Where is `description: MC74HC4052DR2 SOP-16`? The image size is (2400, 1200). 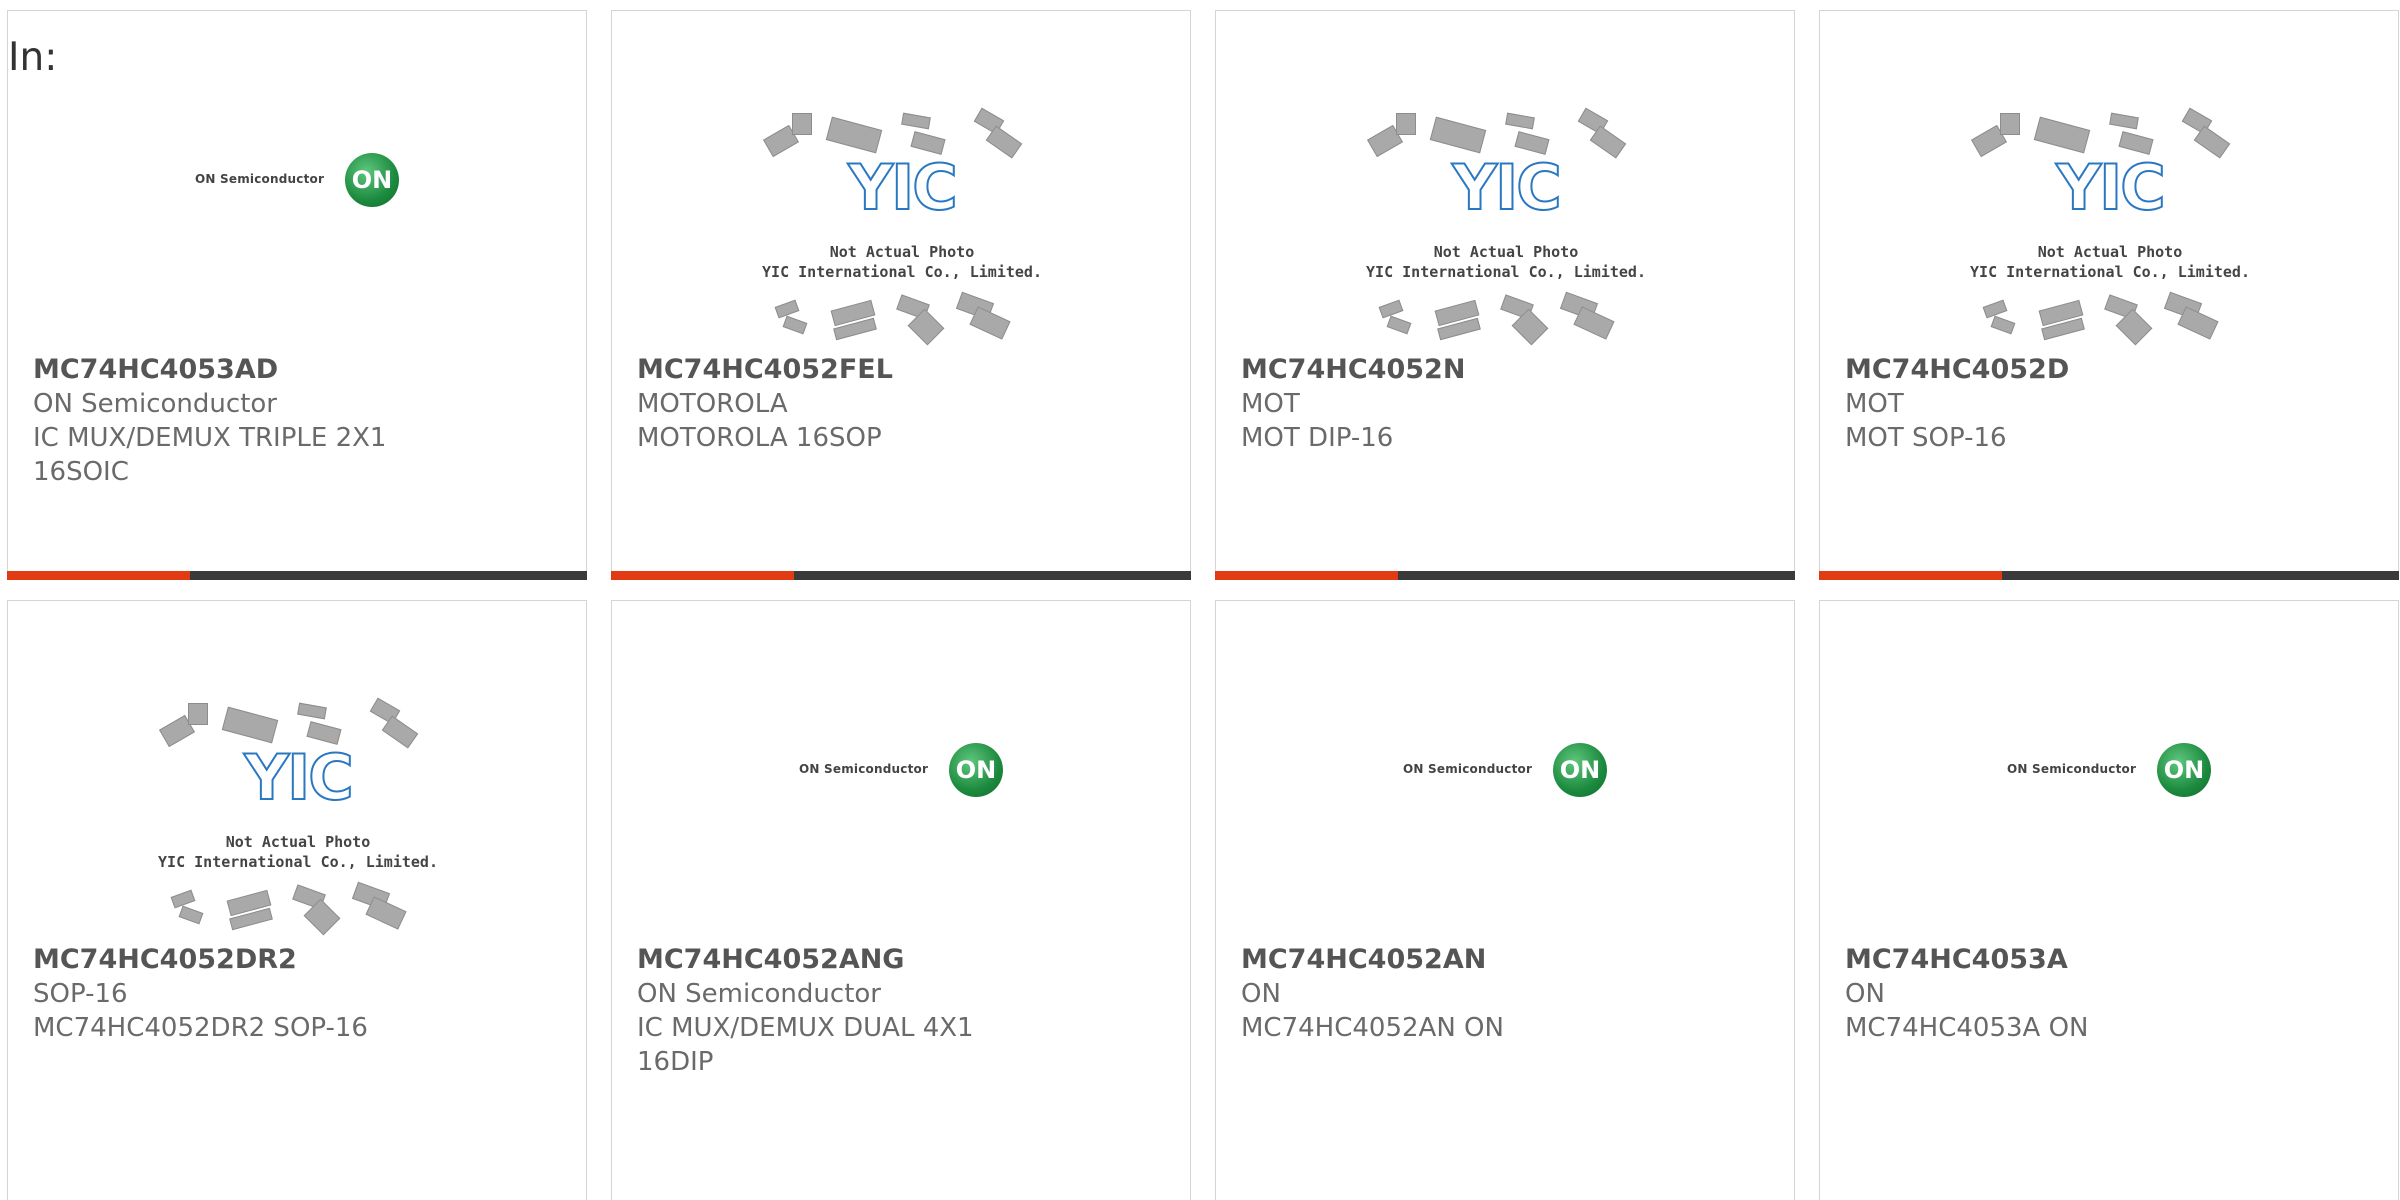 description: MC74HC4052DR2 SOP-16 is located at coordinates (200, 1028).